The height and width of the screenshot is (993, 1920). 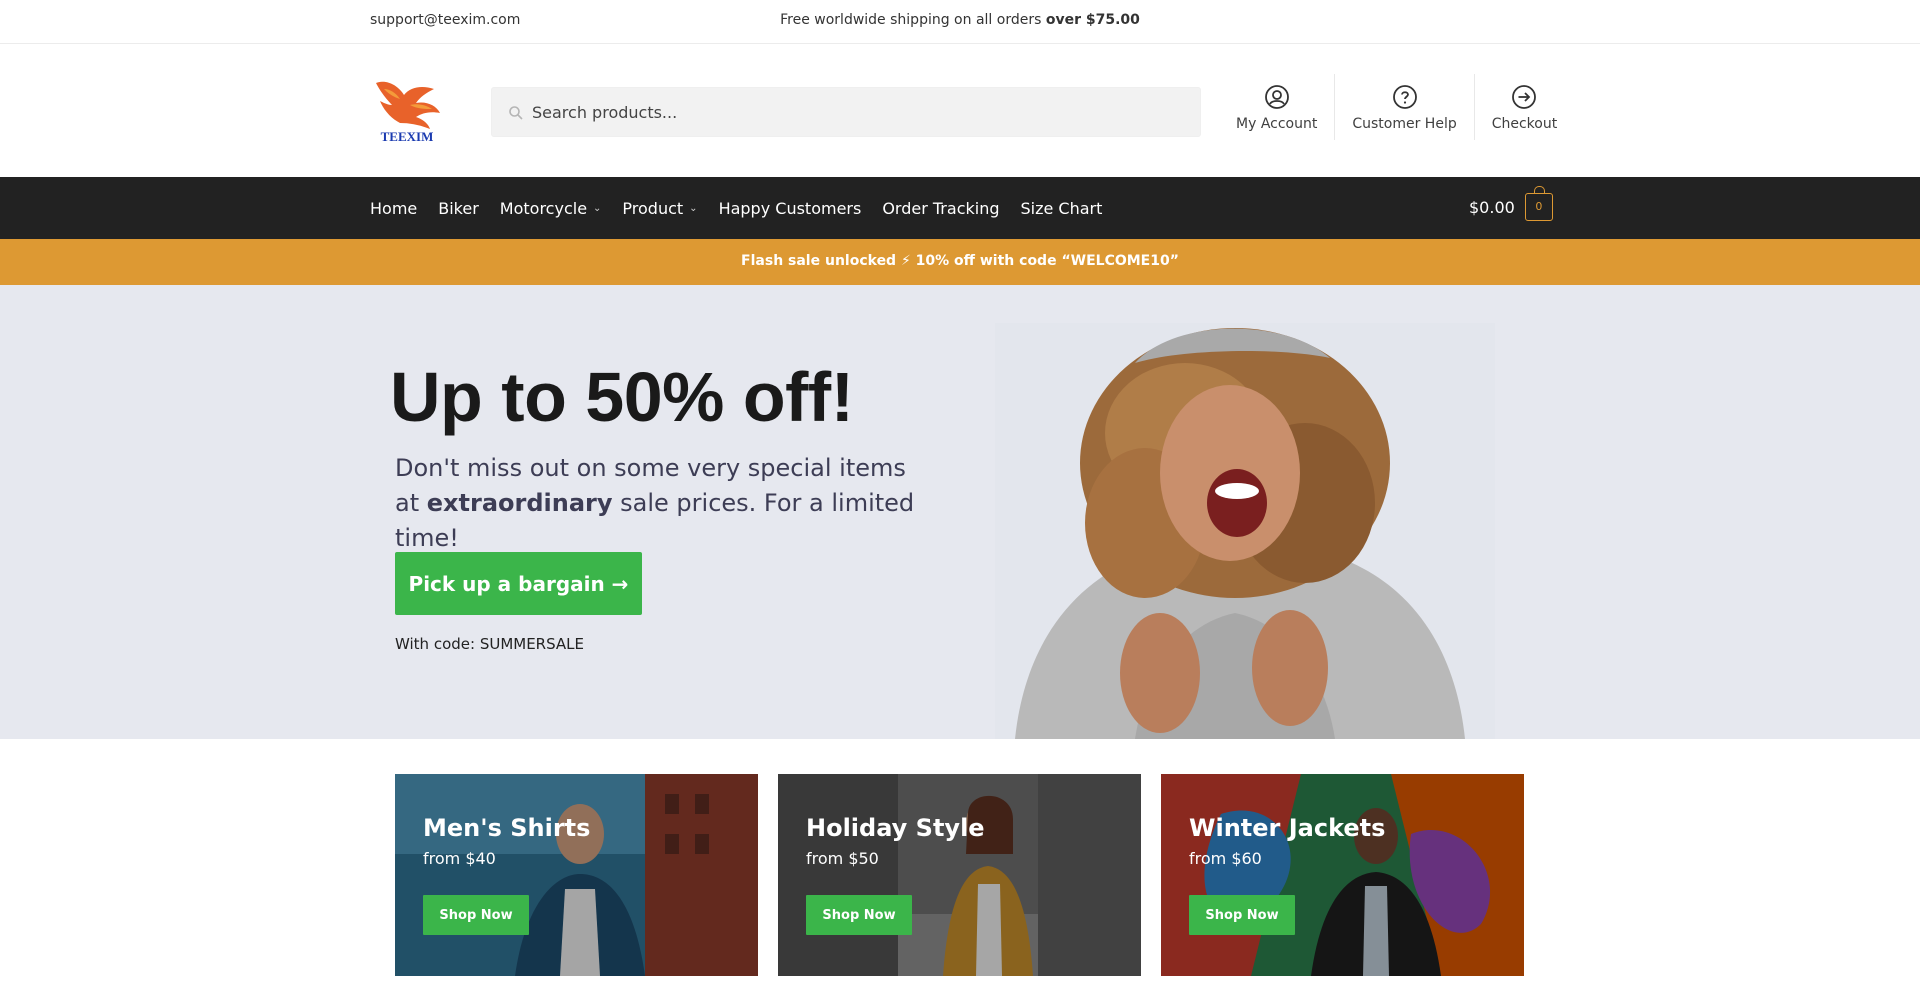 What do you see at coordinates (1277, 124) in the screenshot?
I see `my-account-label: My Account` at bounding box center [1277, 124].